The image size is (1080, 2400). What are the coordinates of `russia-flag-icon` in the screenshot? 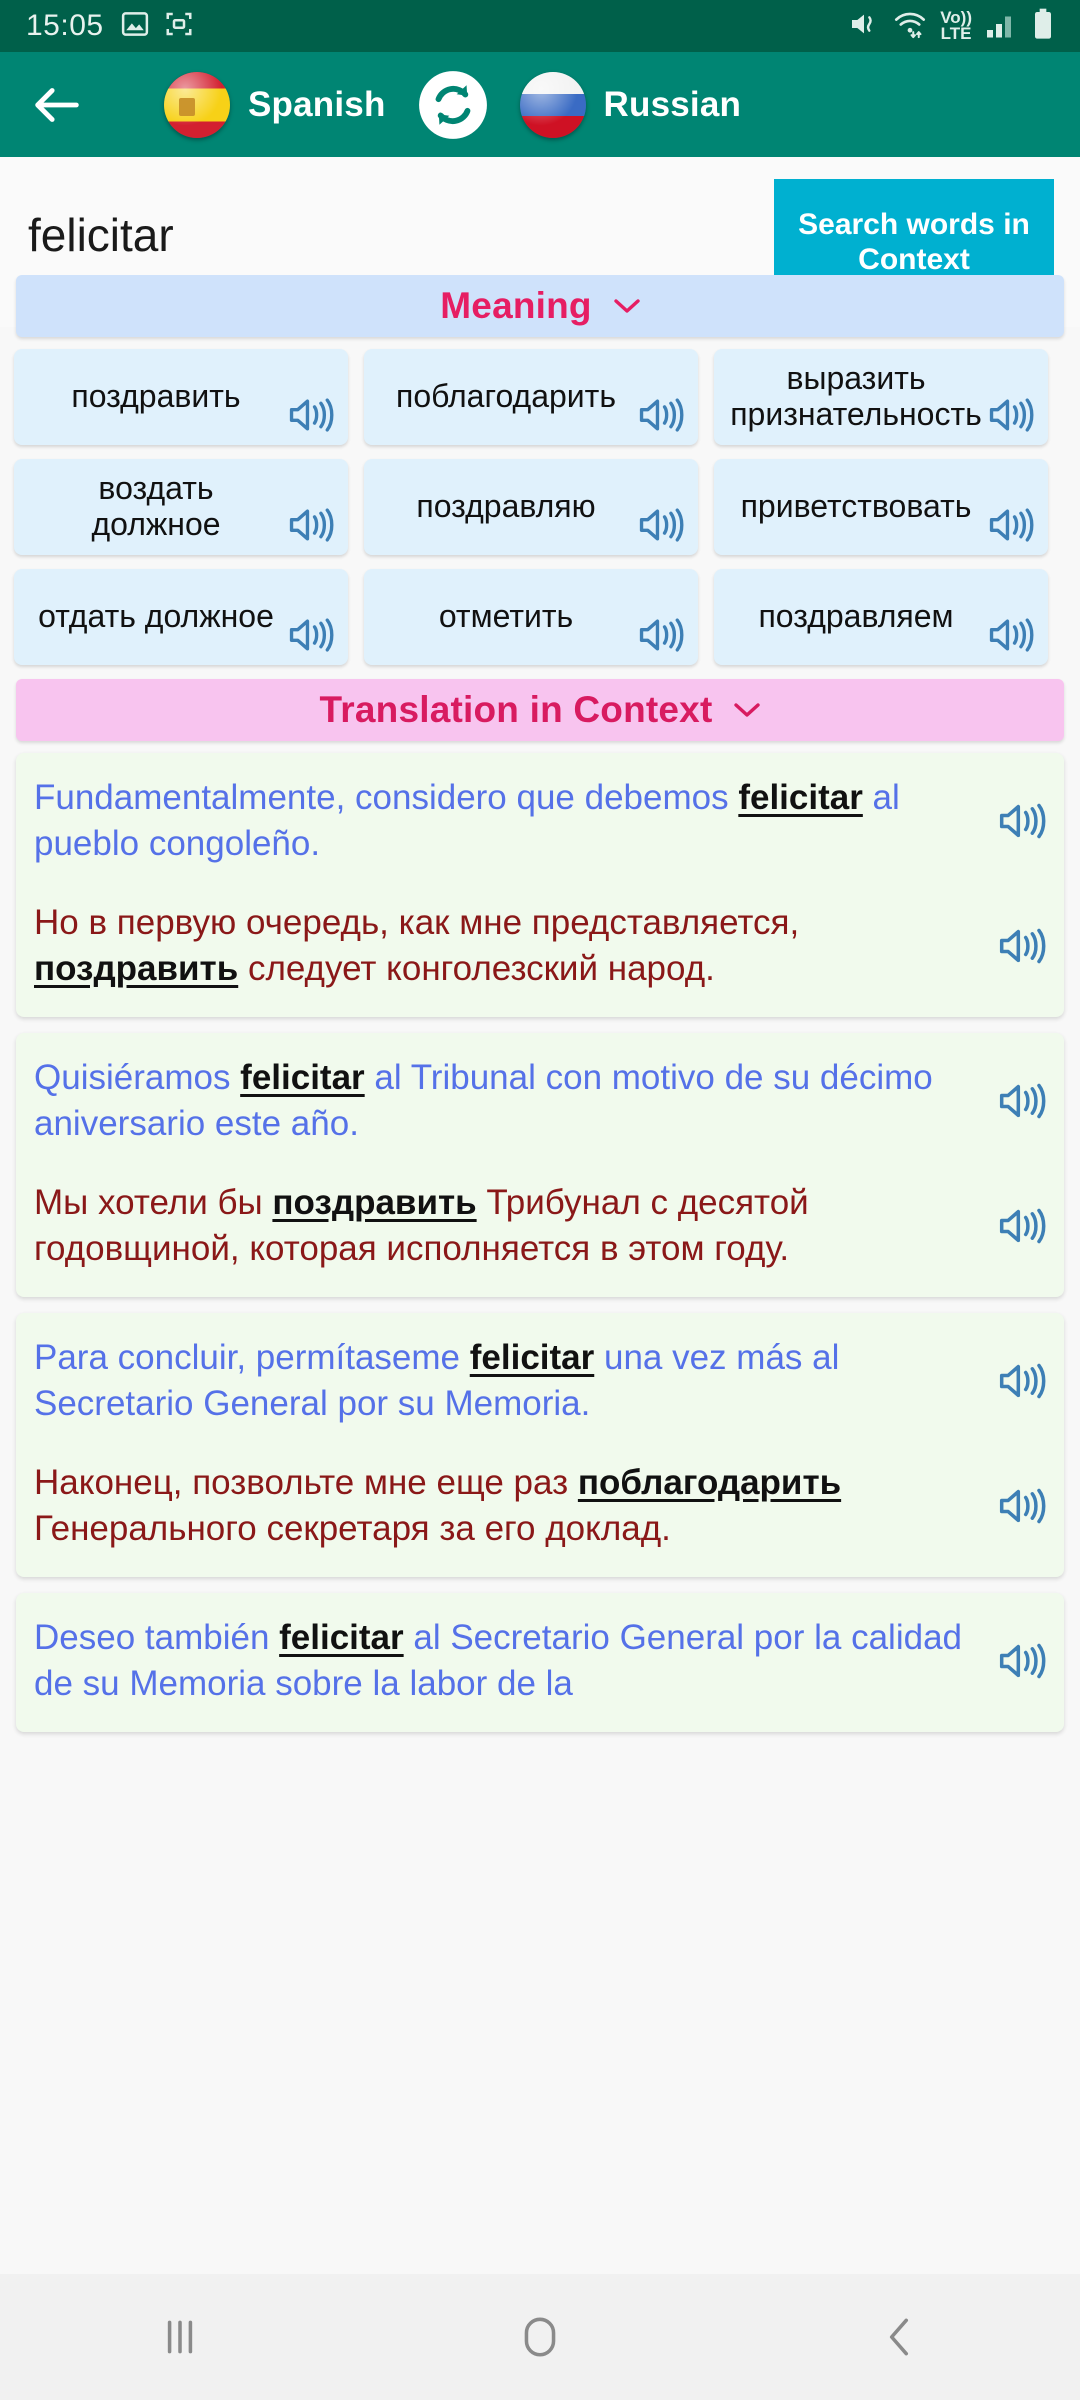 It's located at (552, 104).